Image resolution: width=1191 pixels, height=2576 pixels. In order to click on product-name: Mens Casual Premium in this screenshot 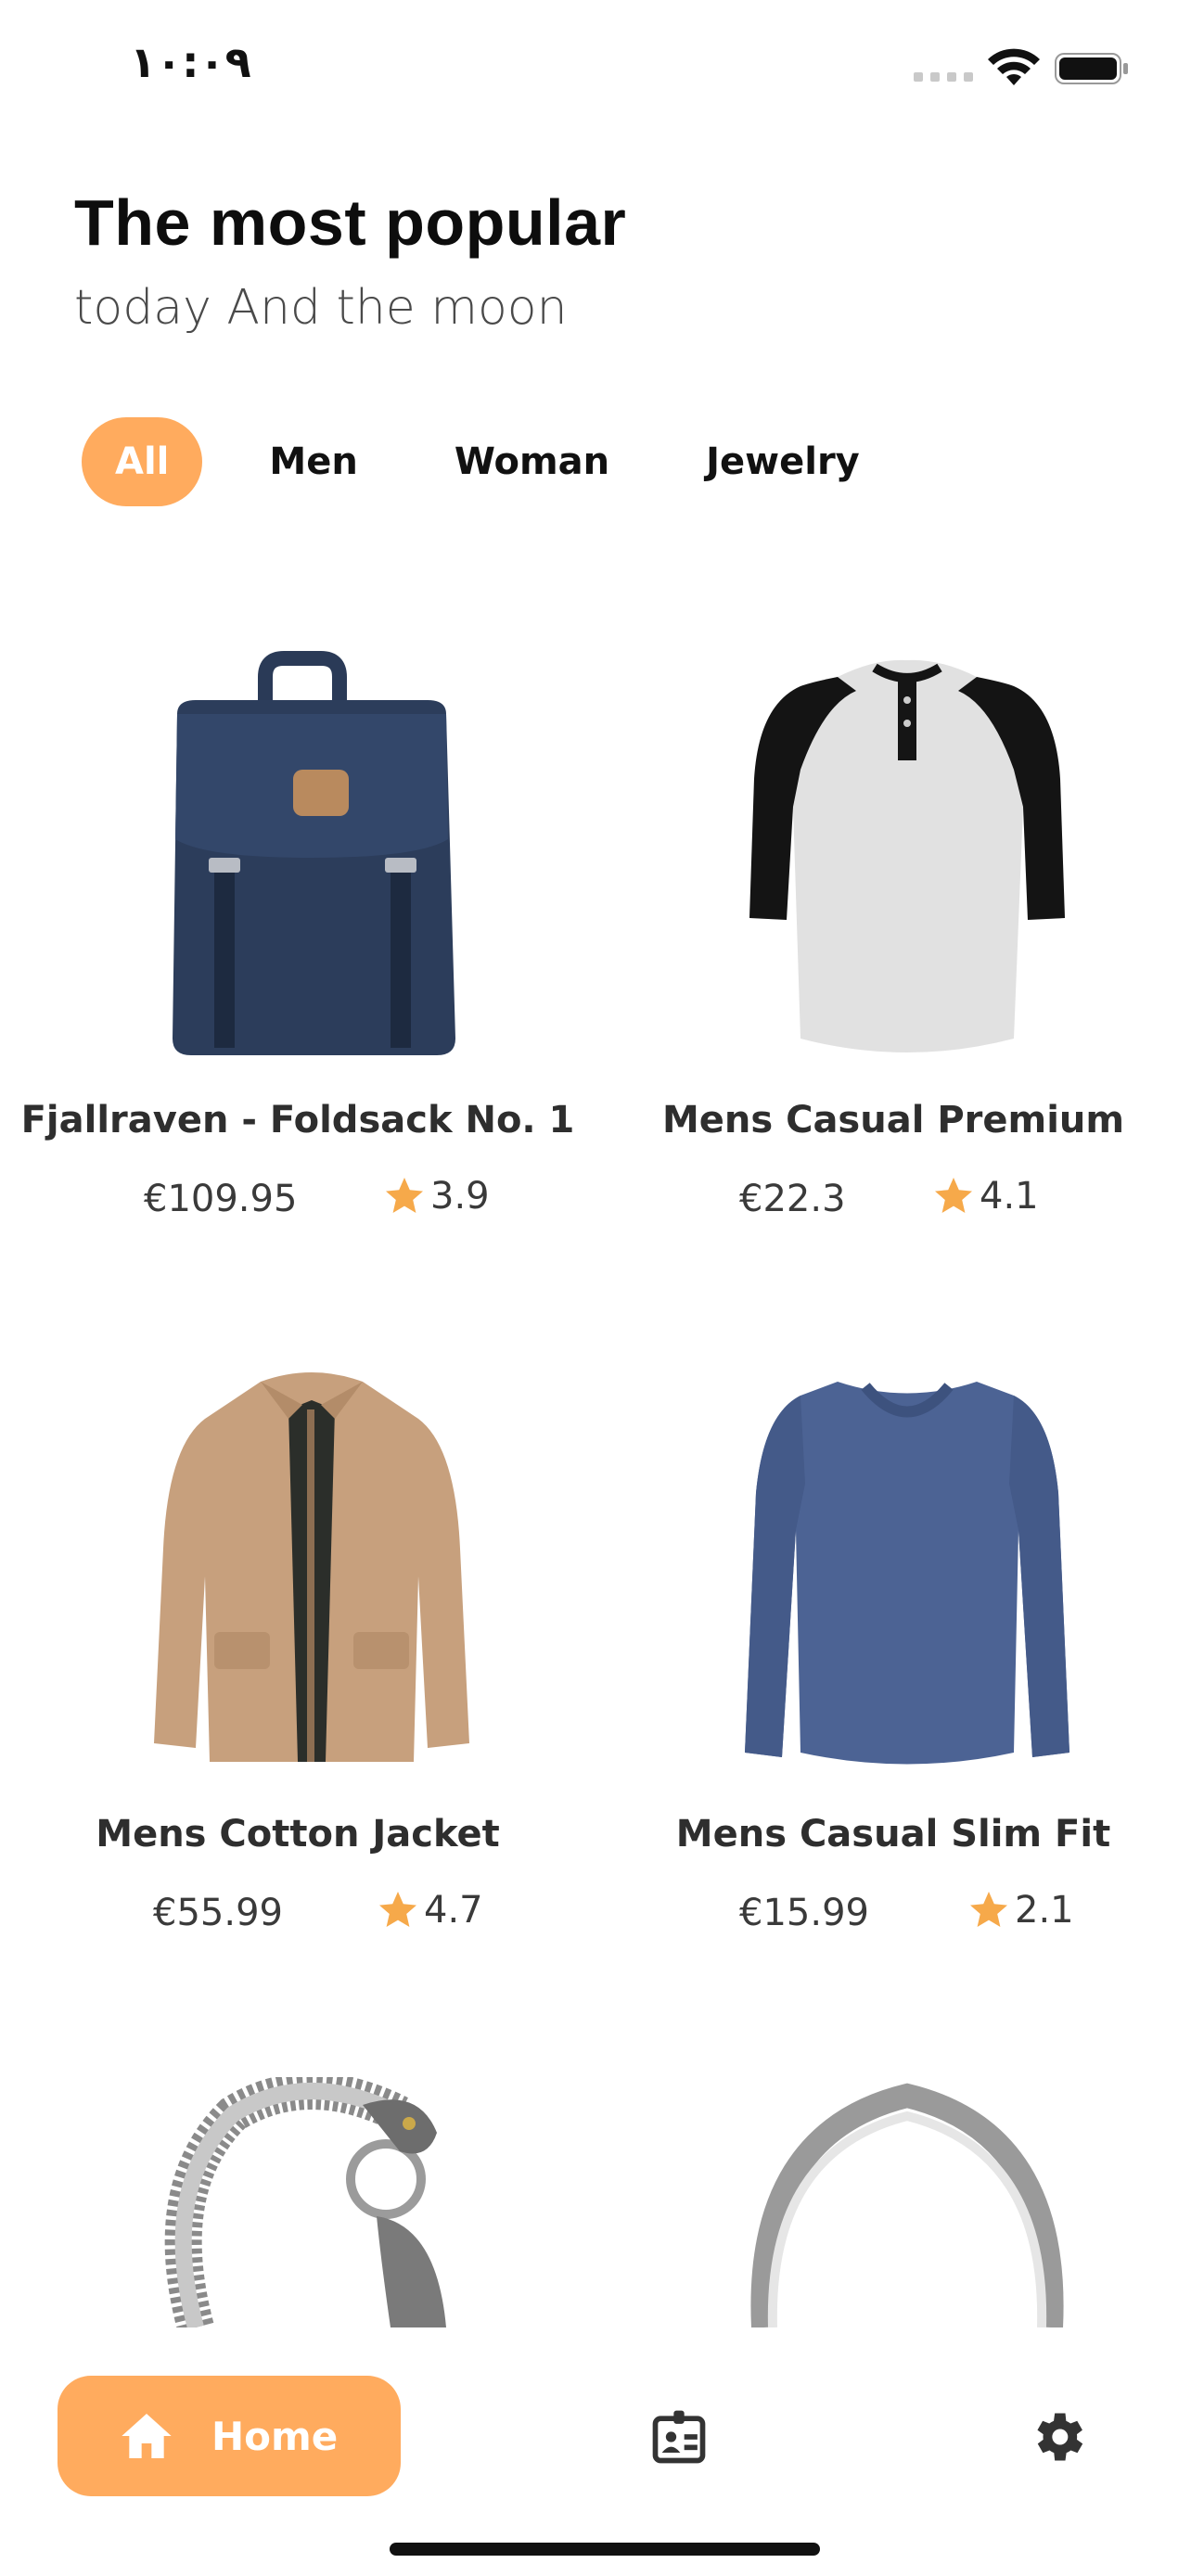, I will do `click(893, 1120)`.